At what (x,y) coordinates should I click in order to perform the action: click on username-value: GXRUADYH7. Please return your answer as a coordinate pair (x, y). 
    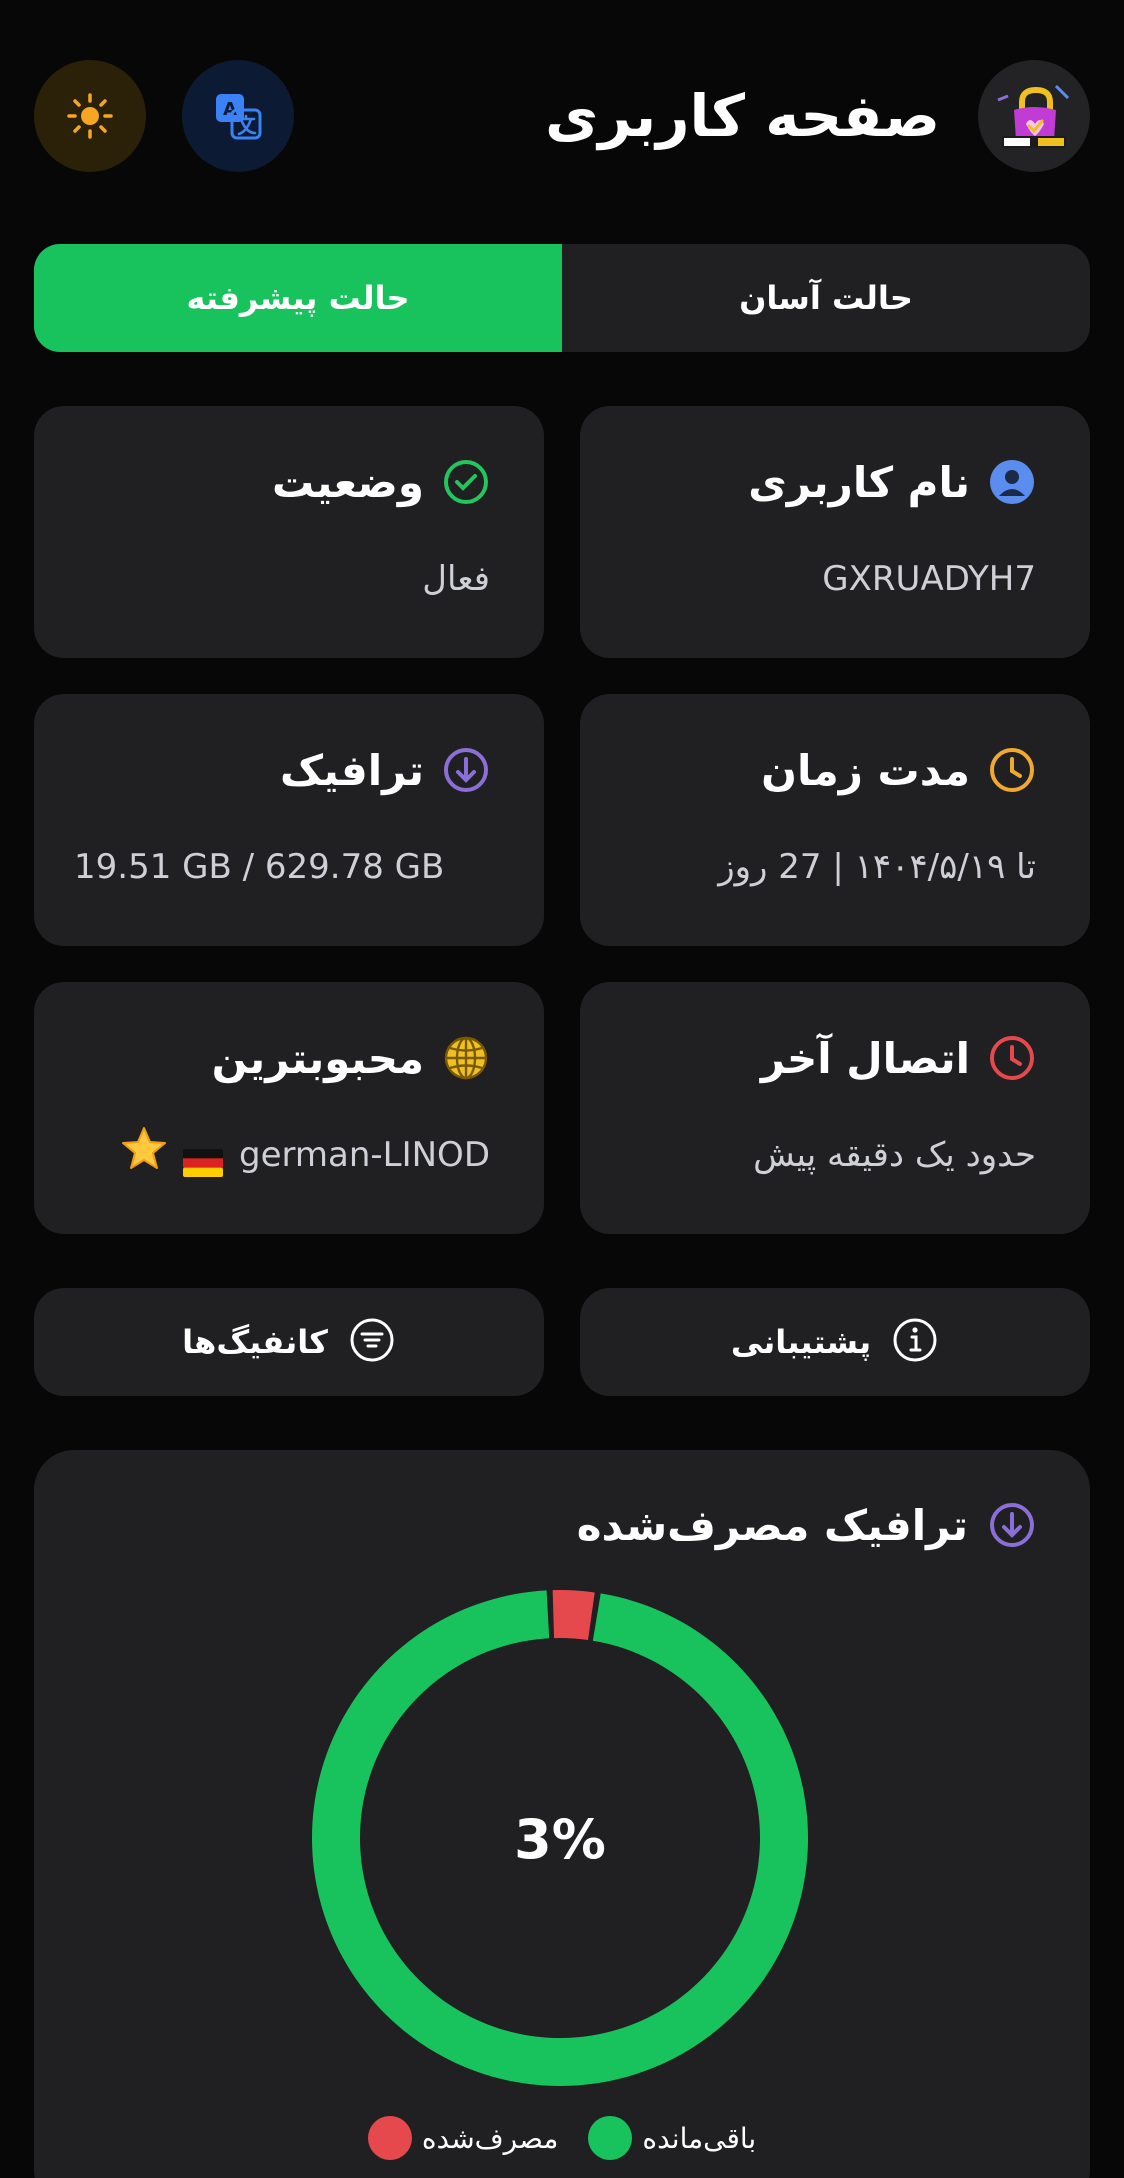
    Looking at the image, I should click on (929, 579).